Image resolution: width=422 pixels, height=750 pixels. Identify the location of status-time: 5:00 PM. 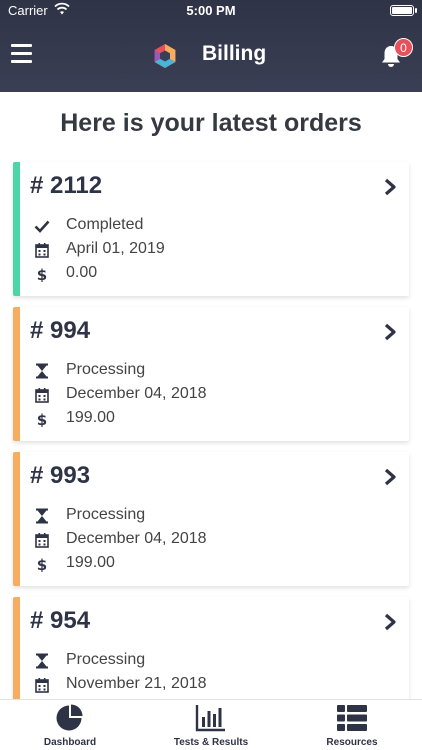
(211, 10).